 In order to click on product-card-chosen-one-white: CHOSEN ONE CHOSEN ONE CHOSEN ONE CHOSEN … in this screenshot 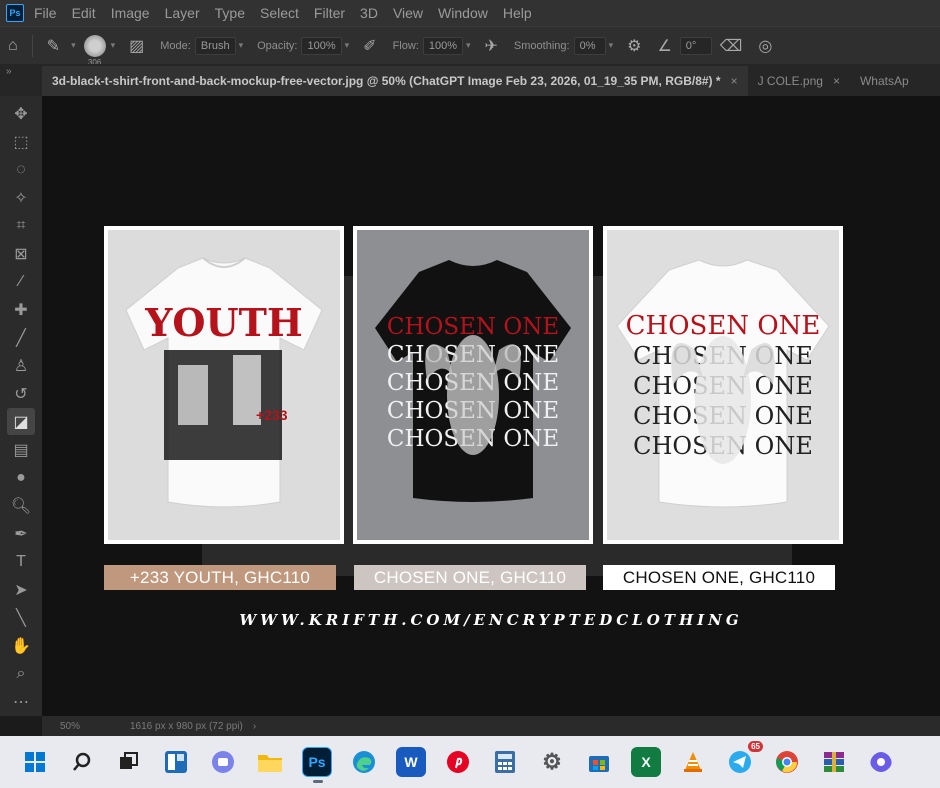, I will do `click(723, 385)`.